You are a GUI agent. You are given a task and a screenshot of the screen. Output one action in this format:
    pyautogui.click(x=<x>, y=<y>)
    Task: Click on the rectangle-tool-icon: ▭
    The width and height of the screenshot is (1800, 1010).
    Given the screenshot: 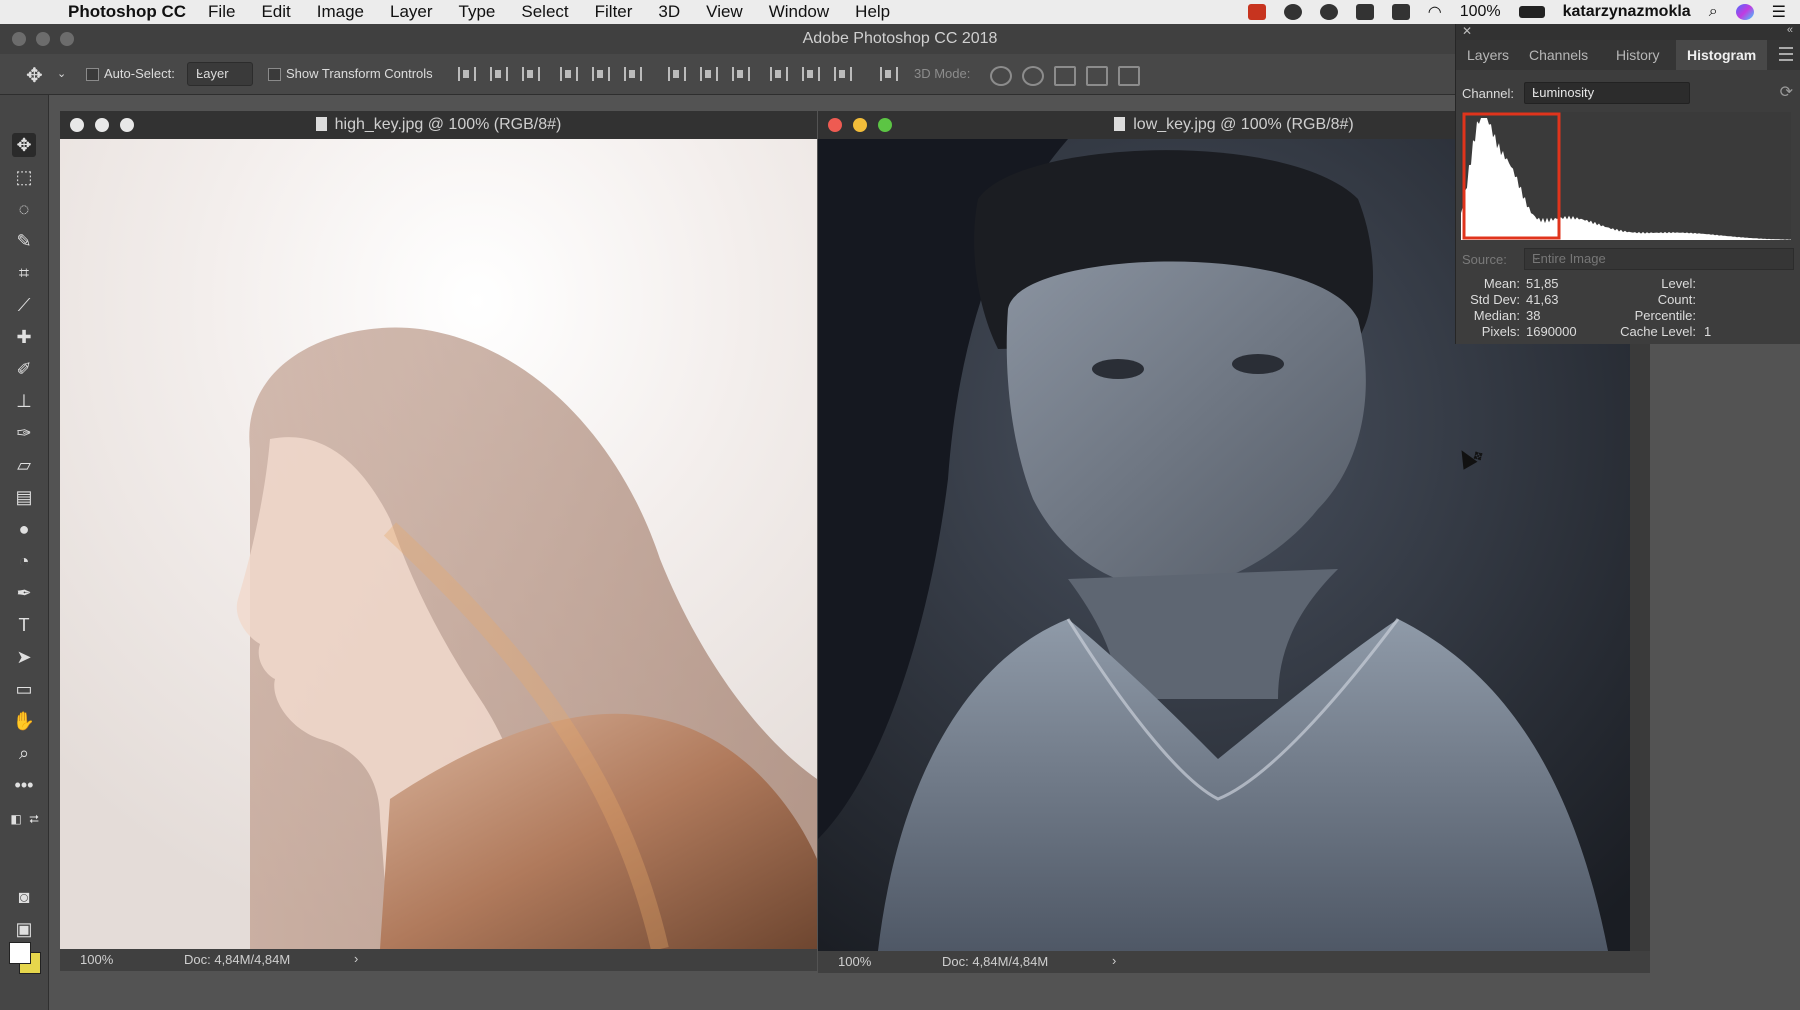 What is the action you would take?
    pyautogui.click(x=24, y=689)
    